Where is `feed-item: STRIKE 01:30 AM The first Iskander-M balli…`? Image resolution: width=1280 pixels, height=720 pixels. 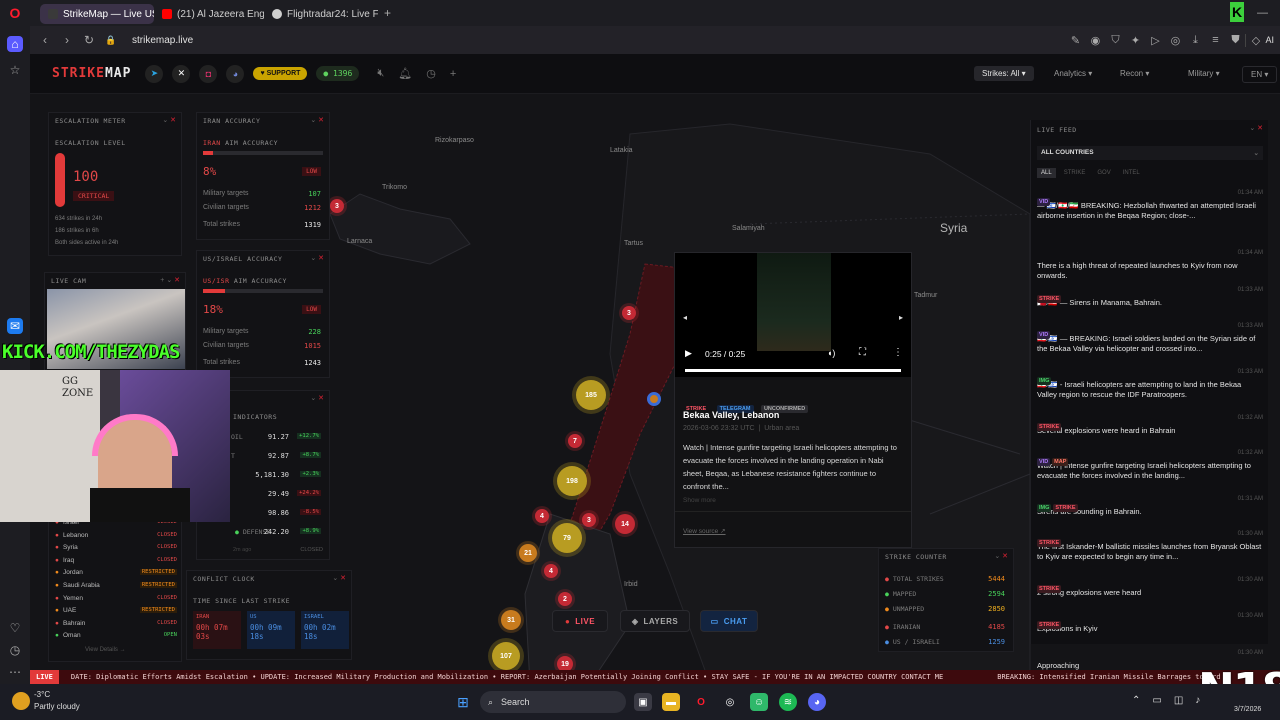 feed-item: STRIKE 01:30 AM The first Iskander-M balli… is located at coordinates (1150, 546).